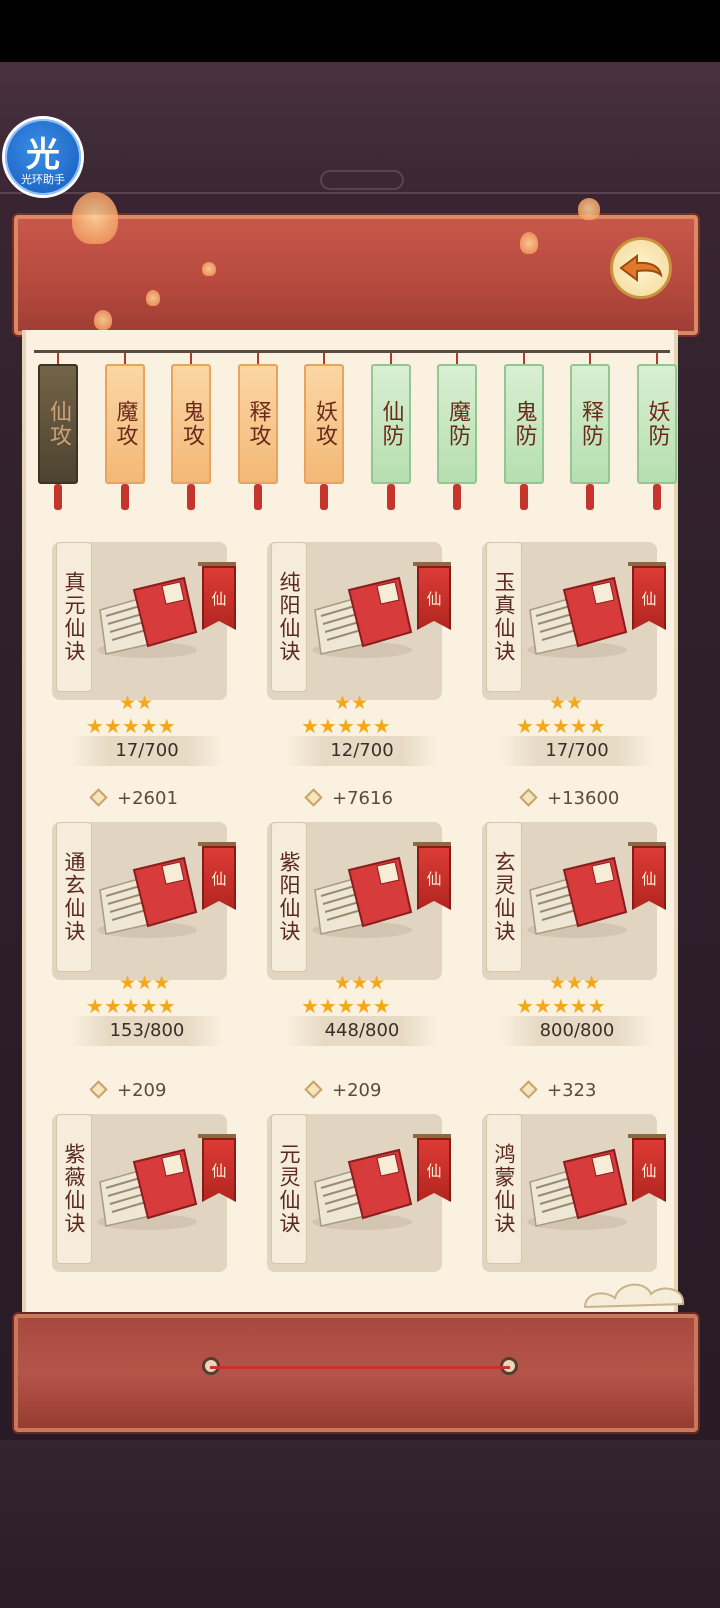  Describe the element at coordinates (152, 1197) in the screenshot. I see `card-clip: 仙 紫薇仙诀` at that location.